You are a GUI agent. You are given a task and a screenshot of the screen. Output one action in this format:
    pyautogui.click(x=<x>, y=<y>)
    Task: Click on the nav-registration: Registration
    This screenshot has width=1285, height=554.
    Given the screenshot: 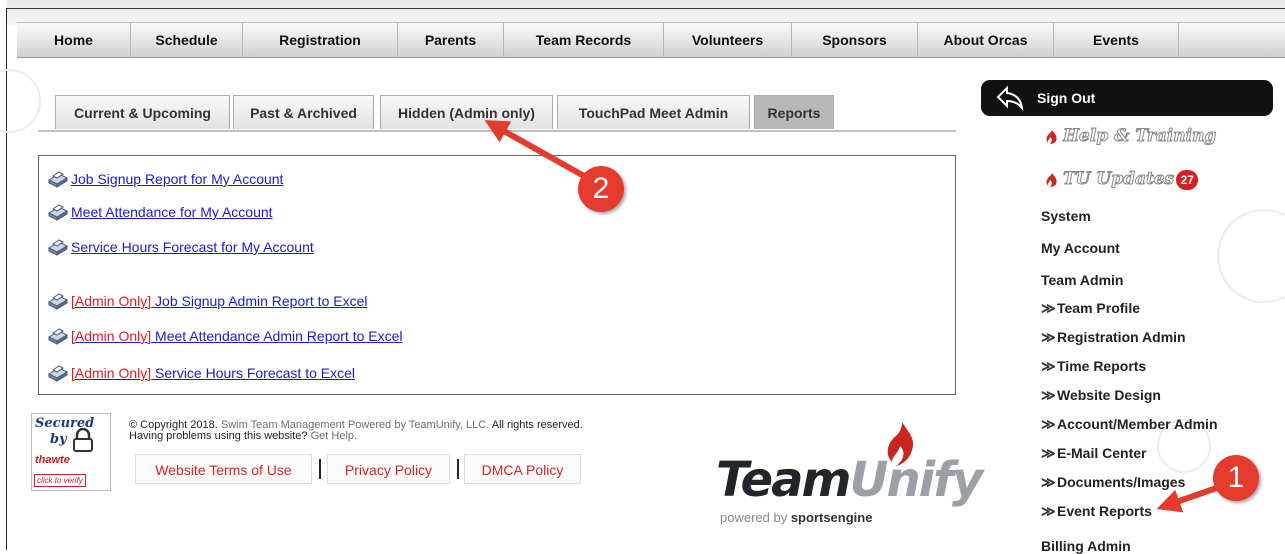 What is the action you would take?
    pyautogui.click(x=319, y=40)
    